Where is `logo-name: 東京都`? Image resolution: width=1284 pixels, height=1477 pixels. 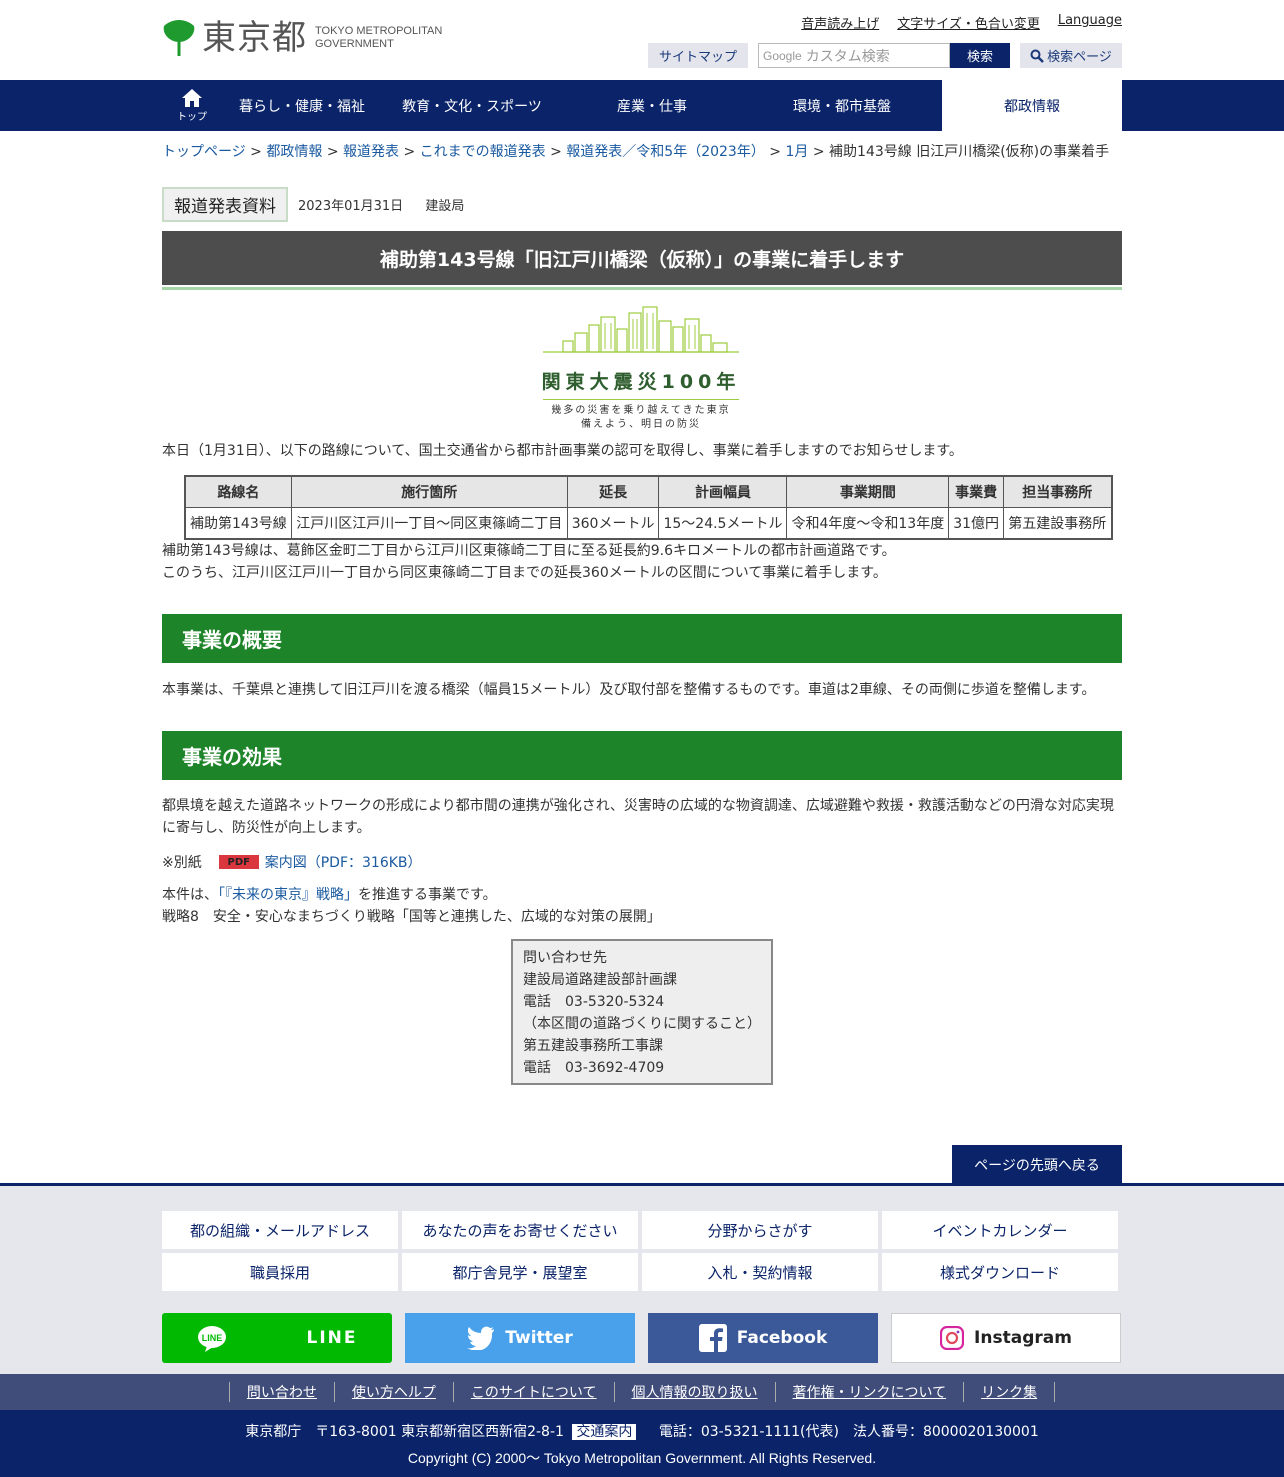 logo-name: 東京都 is located at coordinates (254, 38).